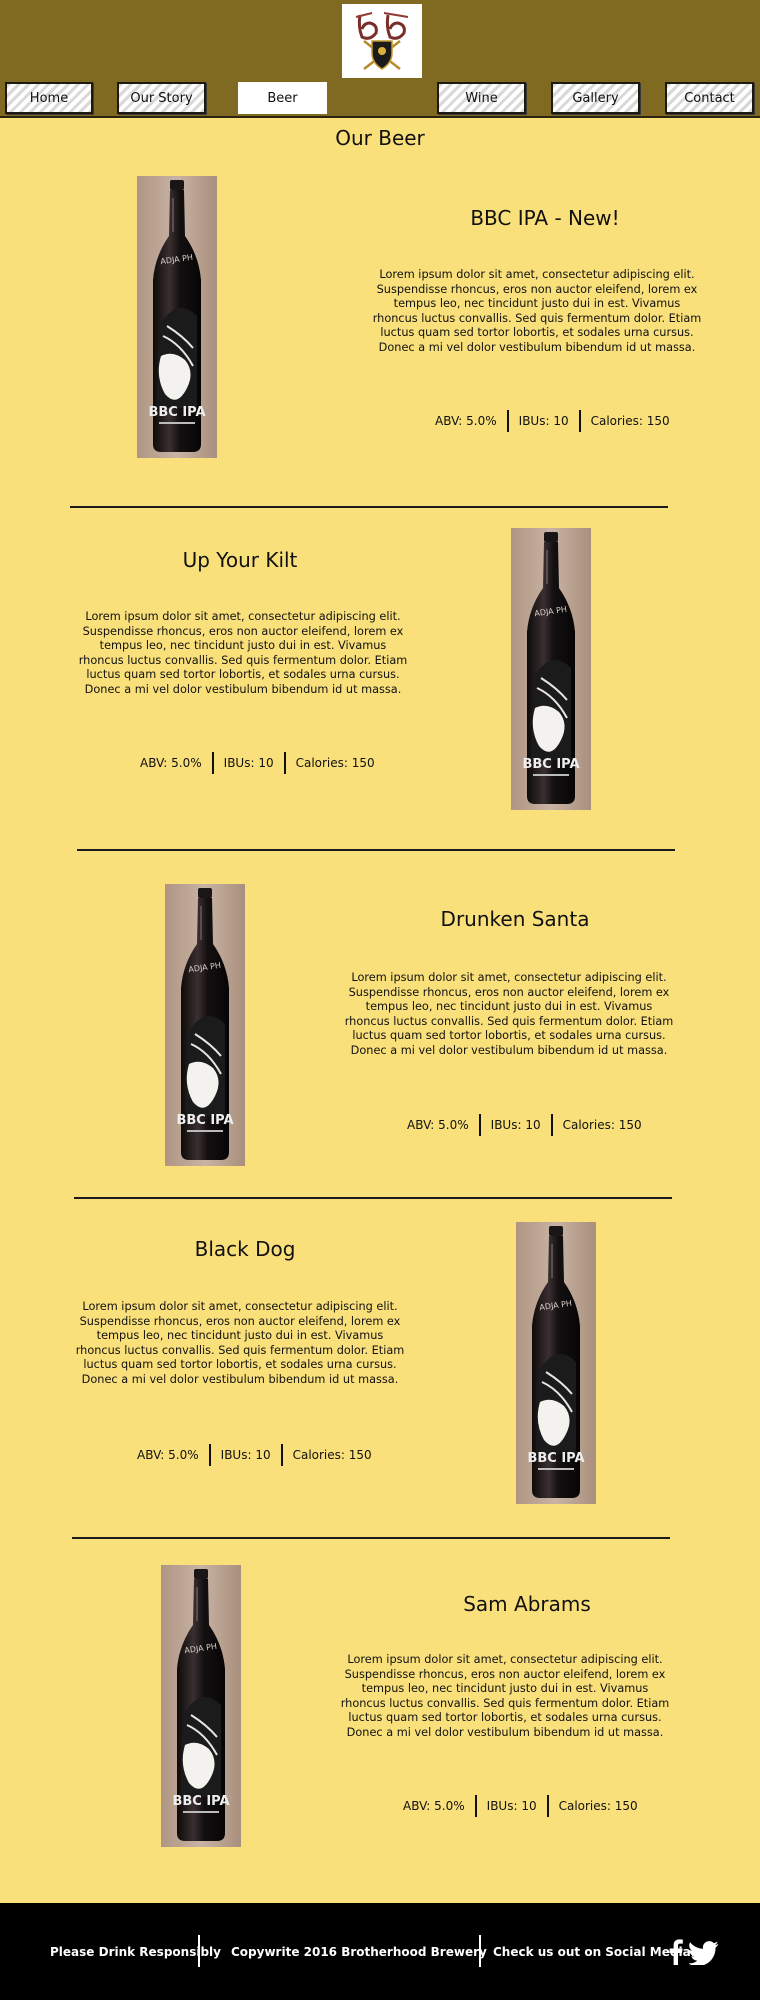 This screenshot has height=2000, width=760. I want to click on nav-contact: Contact, so click(709, 98).